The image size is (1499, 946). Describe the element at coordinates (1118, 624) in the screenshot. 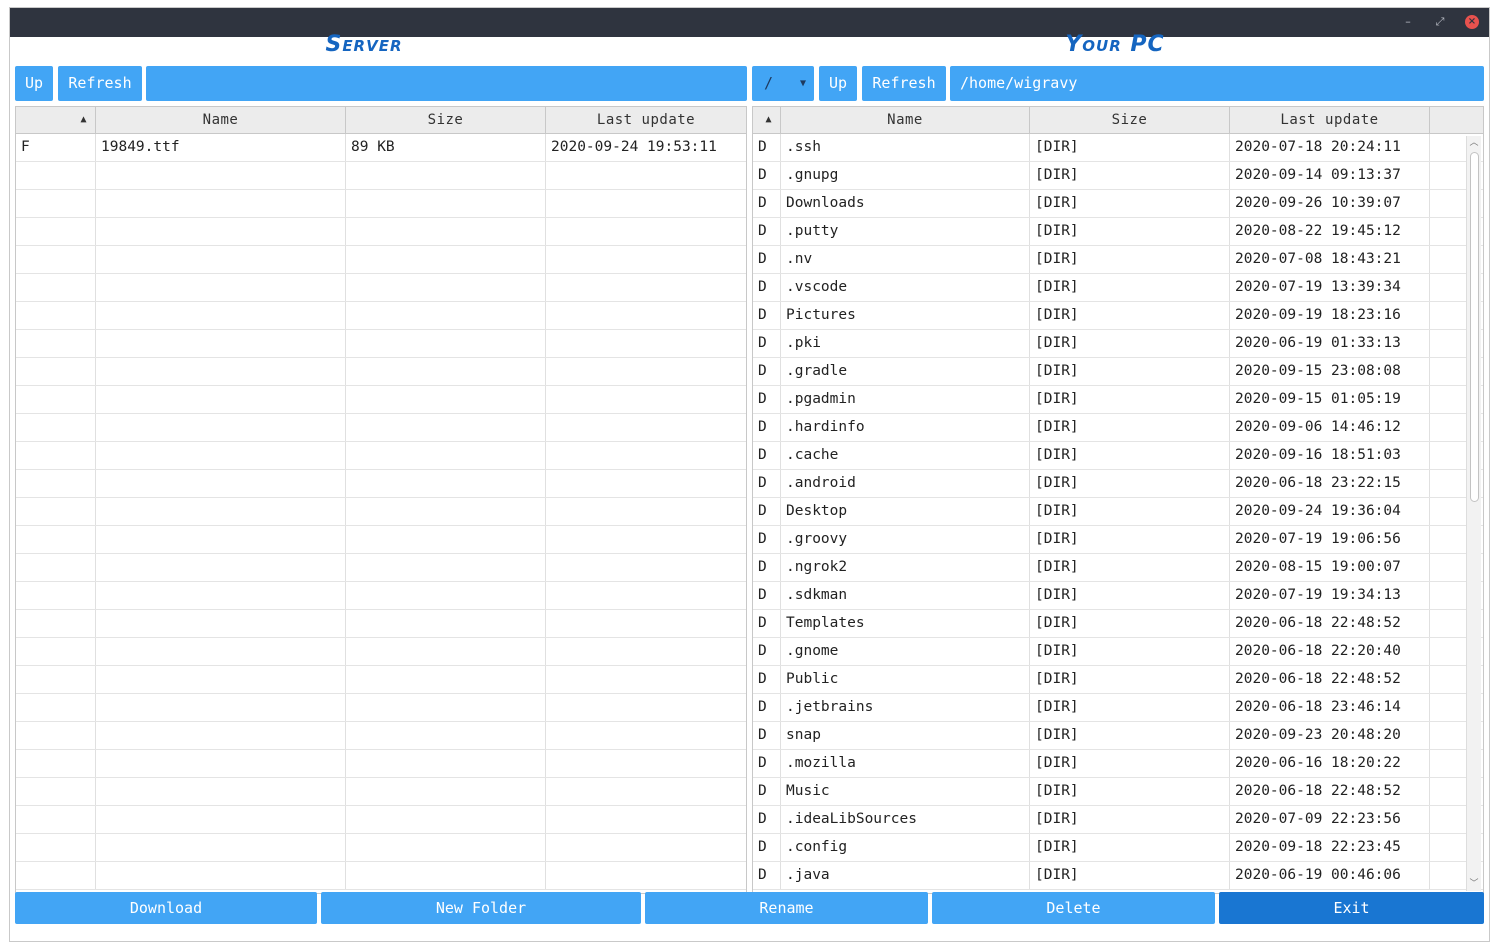

I see `table-row: D Templates [DIR] 2020-06-18 22:48:52` at that location.